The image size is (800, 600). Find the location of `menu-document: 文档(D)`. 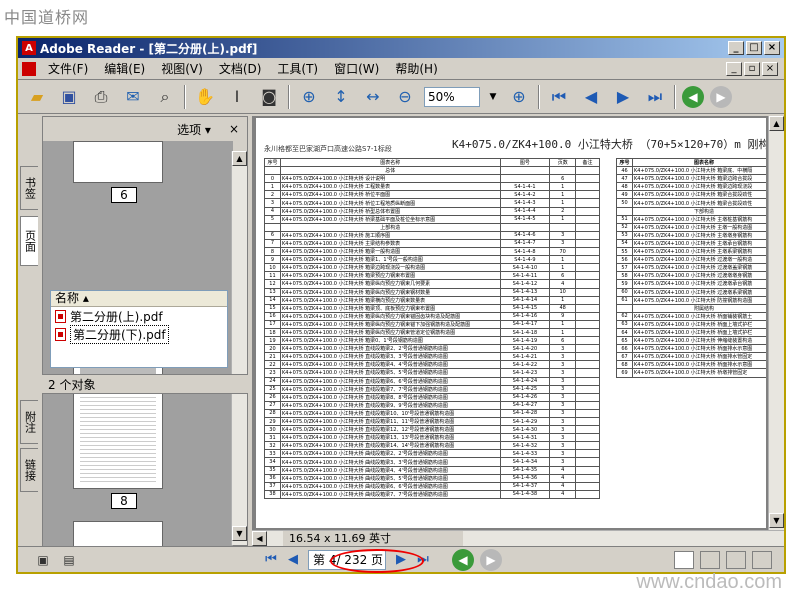

menu-document: 文档(D) is located at coordinates (240, 68).